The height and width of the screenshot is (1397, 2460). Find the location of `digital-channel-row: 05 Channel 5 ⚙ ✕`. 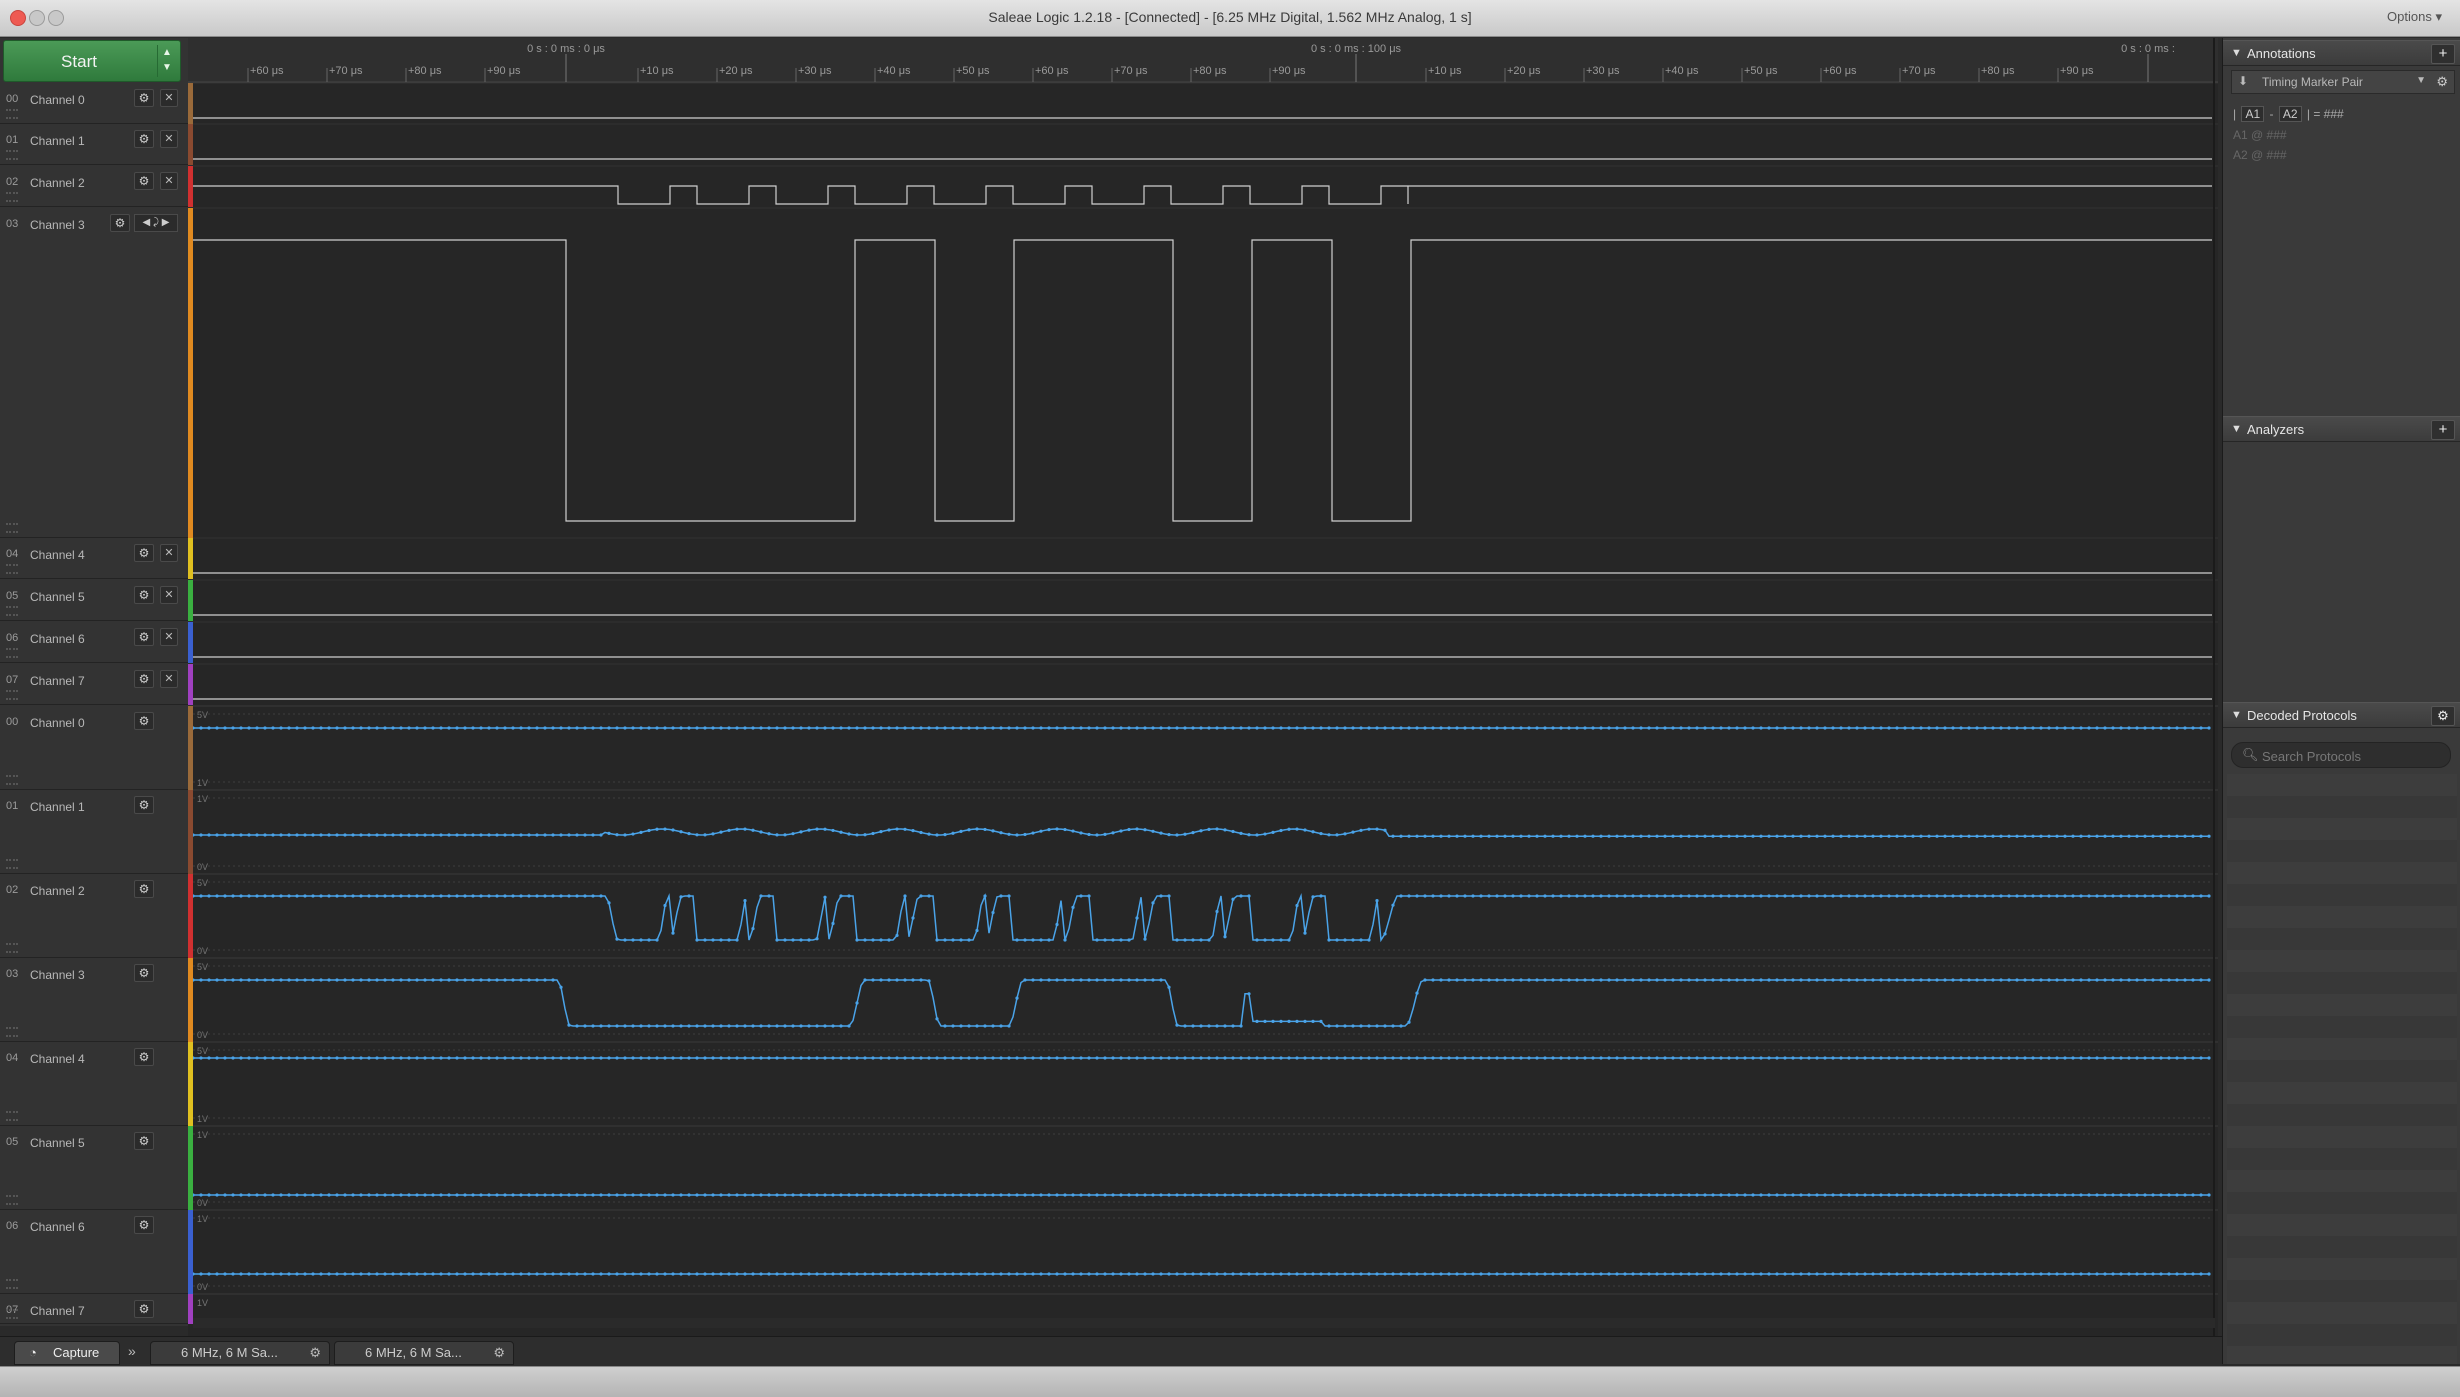

digital-channel-row: 05 Channel 5 ⚙ ✕ is located at coordinates (94, 600).